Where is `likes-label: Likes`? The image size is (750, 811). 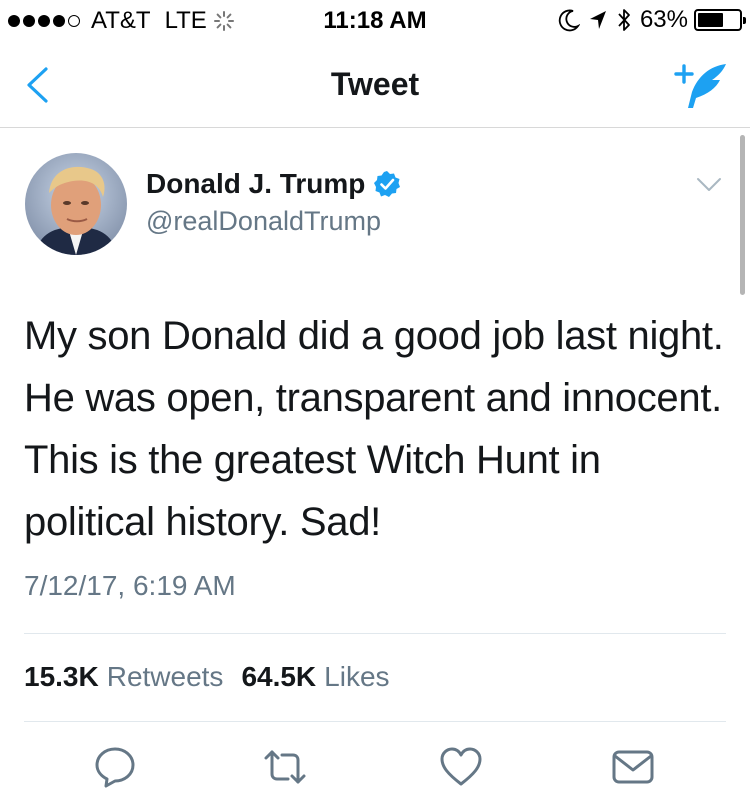 likes-label: Likes is located at coordinates (356, 677).